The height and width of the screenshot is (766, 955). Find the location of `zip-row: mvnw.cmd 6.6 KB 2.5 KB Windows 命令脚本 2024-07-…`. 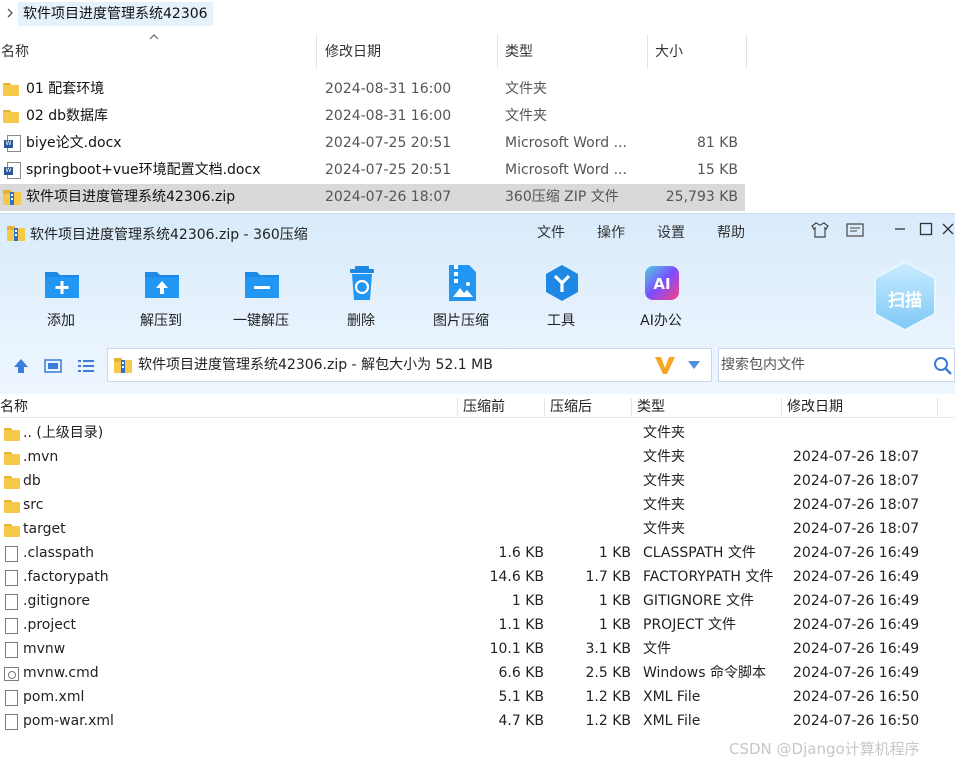

zip-row: mvnw.cmd 6.6 KB 2.5 KB Windows 命令脚本 2024-07-… is located at coordinates (477, 673).